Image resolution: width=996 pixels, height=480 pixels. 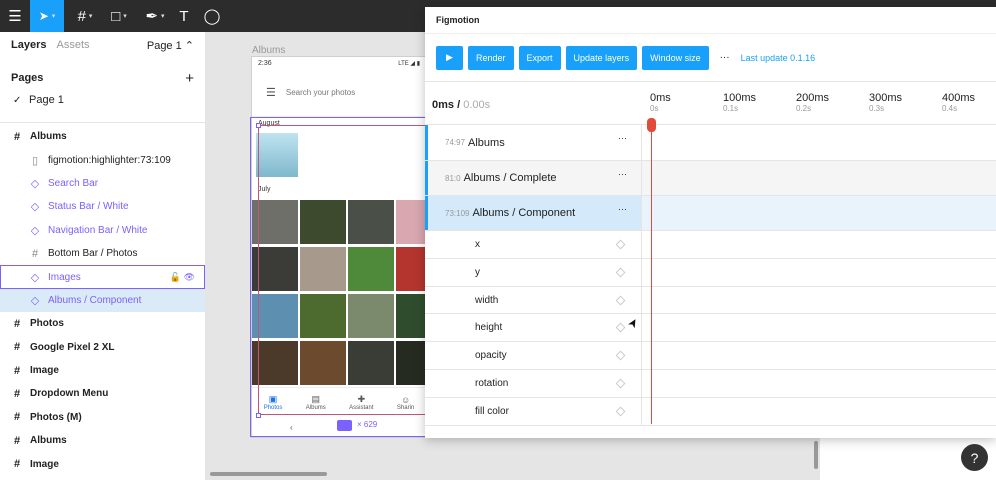 What do you see at coordinates (184, 16) in the screenshot?
I see `text-tool-button: T` at bounding box center [184, 16].